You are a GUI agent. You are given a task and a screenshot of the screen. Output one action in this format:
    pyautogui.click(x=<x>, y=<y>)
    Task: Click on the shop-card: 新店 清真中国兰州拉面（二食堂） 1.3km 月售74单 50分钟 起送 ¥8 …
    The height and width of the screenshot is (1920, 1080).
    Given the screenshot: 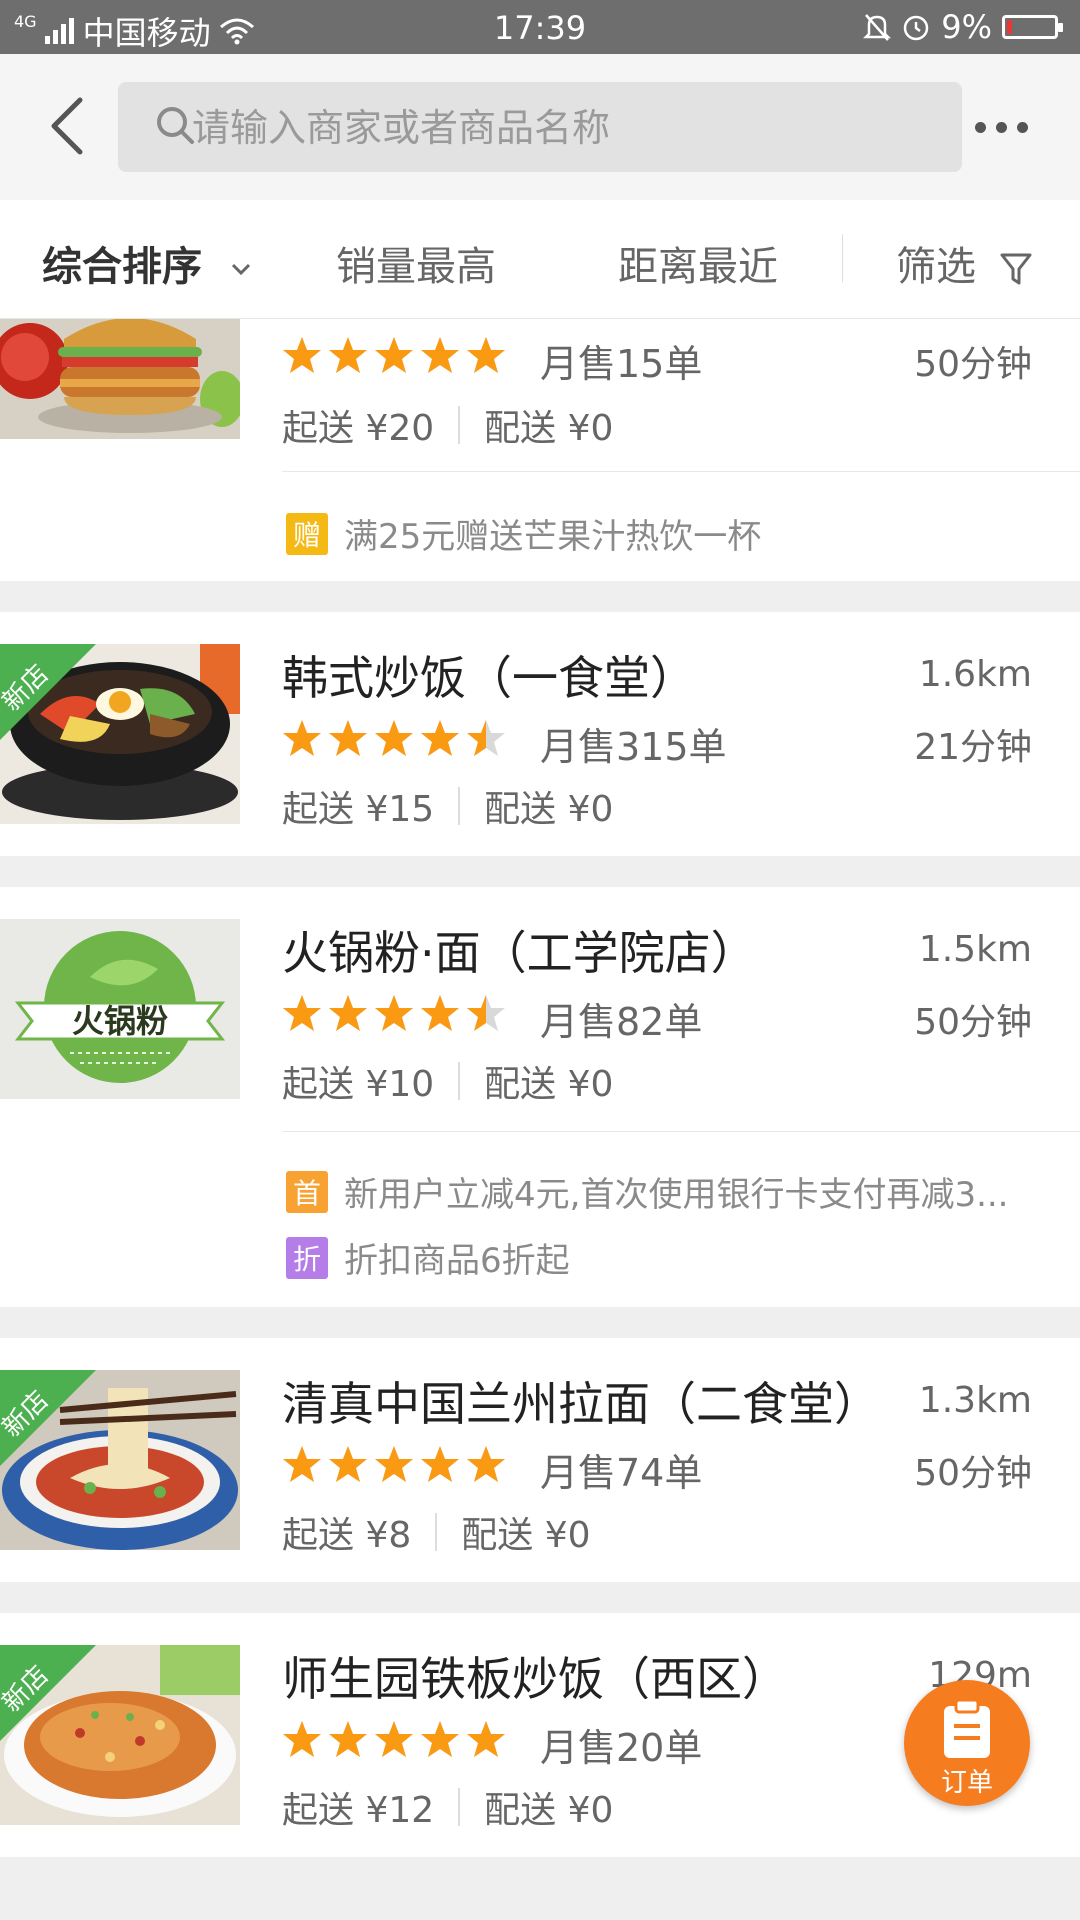 What is the action you would take?
    pyautogui.click(x=540, y=1460)
    